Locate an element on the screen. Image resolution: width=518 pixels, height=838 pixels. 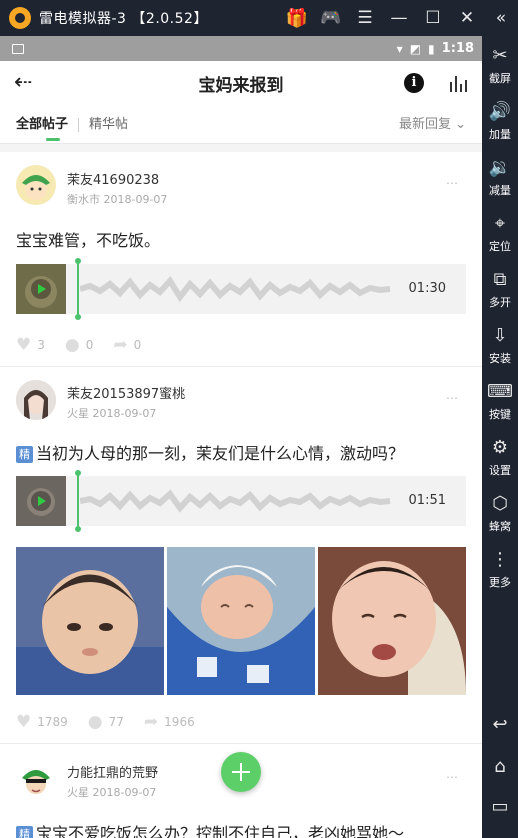
location-pin-icon: ⌖ is located at coordinates (500, 223).